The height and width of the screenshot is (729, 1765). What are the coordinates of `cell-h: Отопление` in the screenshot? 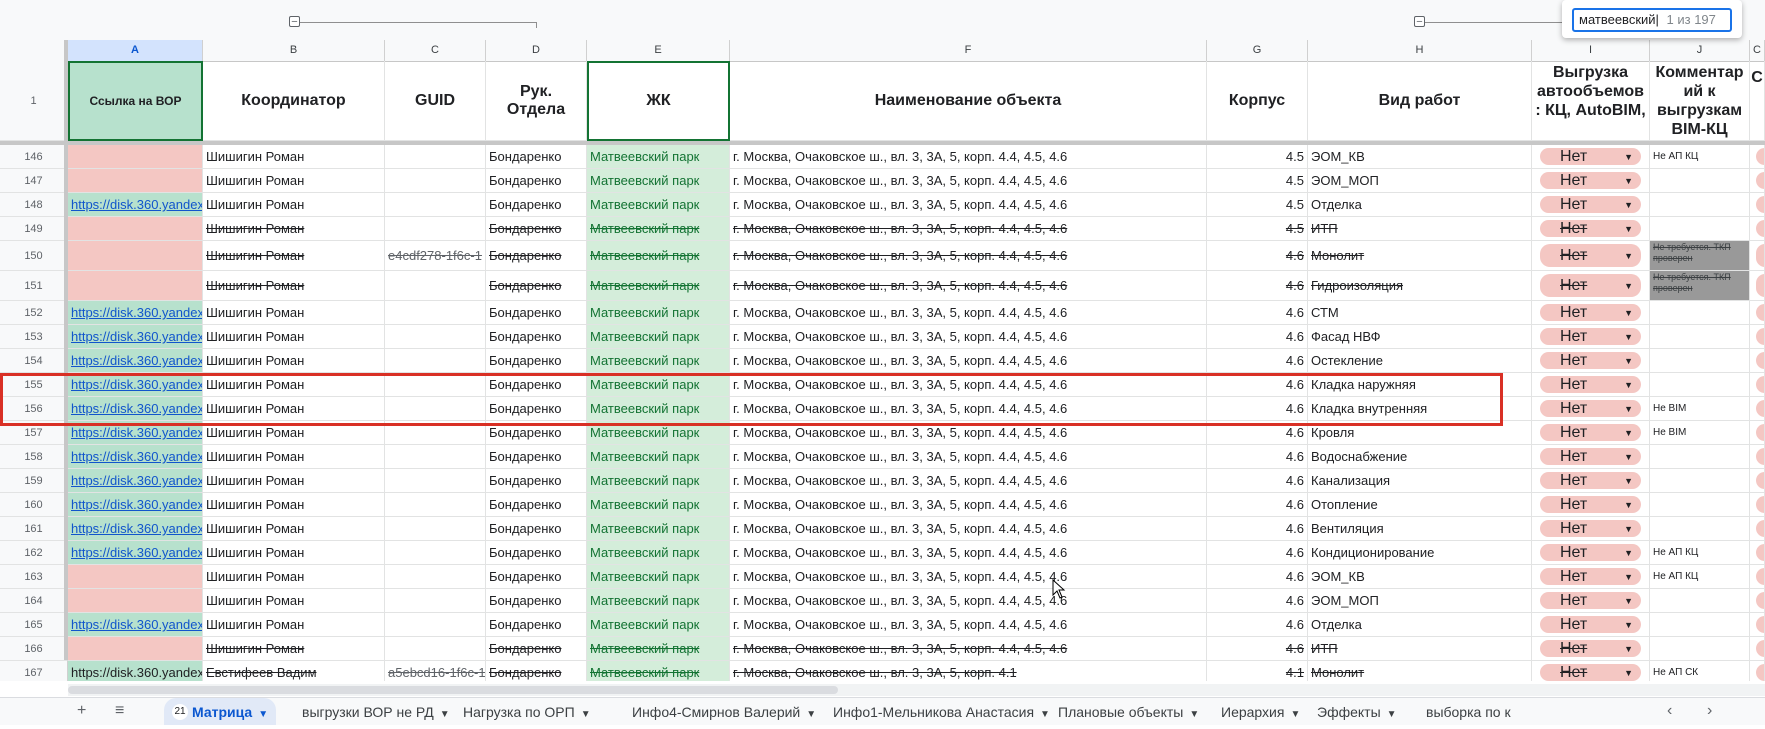 It's located at (1420, 505).